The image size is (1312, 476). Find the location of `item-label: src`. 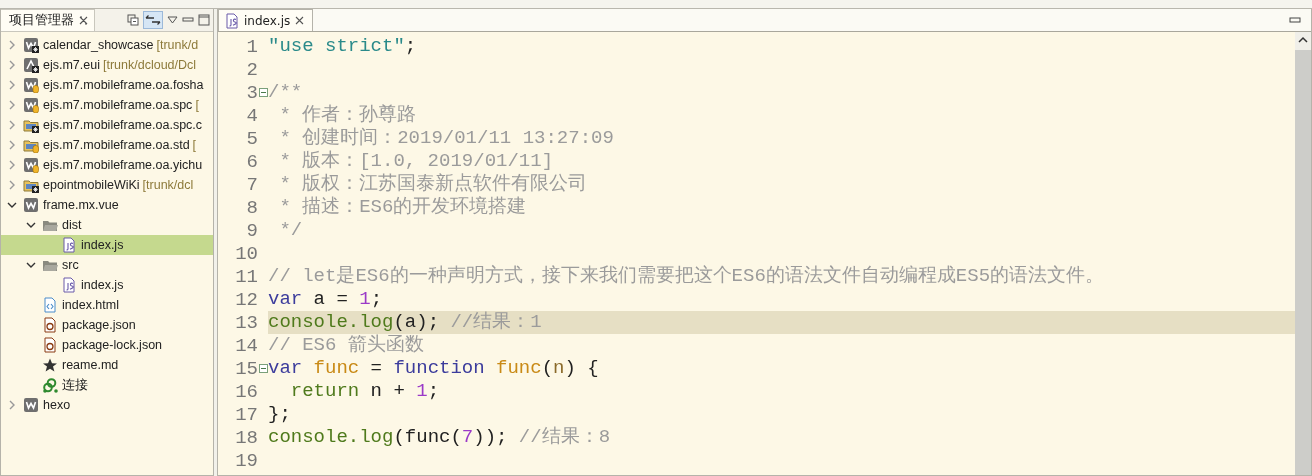

item-label: src is located at coordinates (70, 265).